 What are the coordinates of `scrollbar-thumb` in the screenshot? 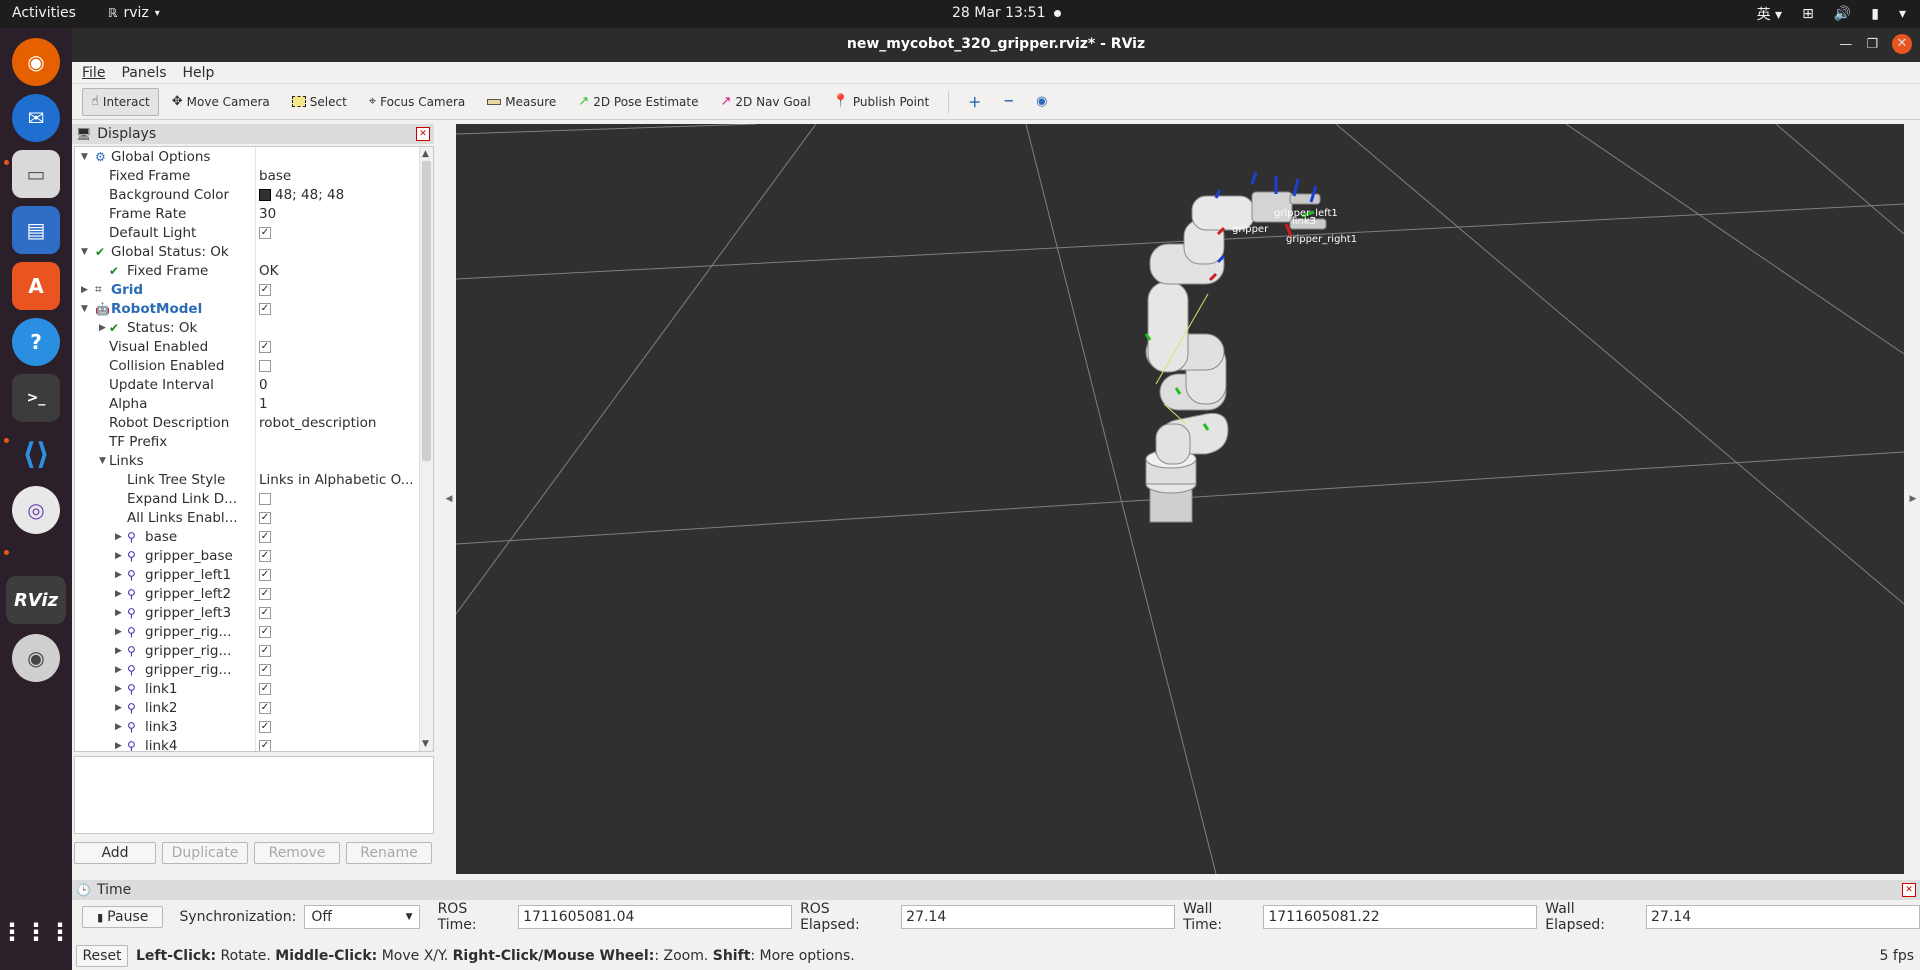 It's located at (426, 311).